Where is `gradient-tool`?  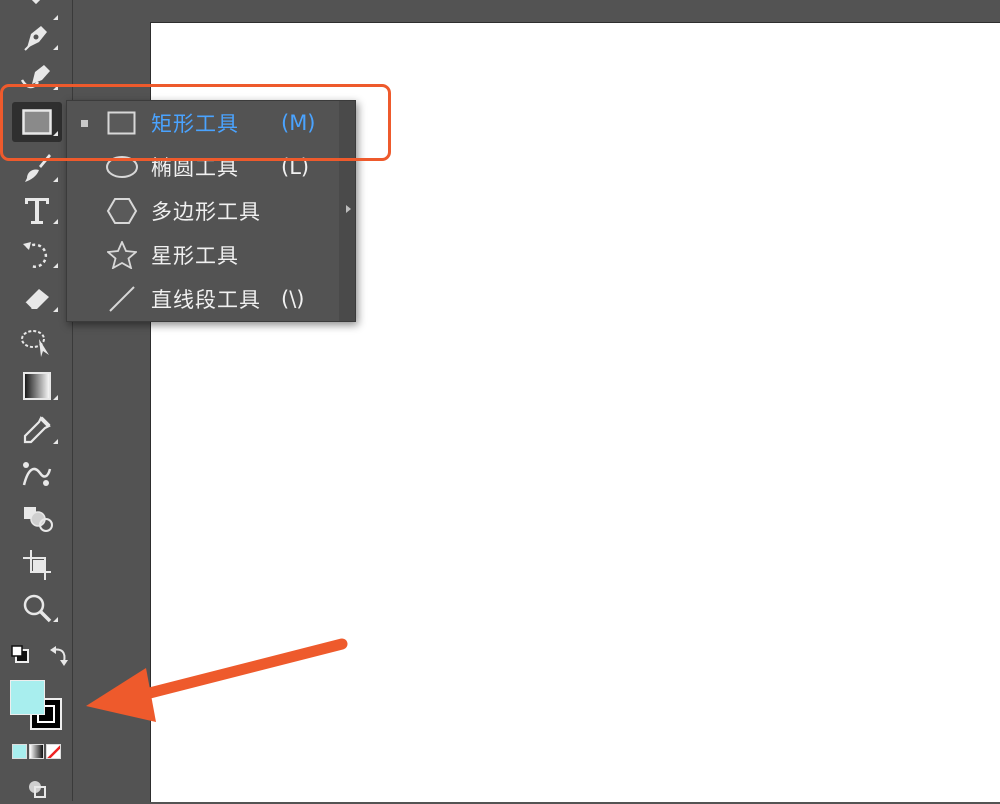
gradient-tool is located at coordinates (37, 386).